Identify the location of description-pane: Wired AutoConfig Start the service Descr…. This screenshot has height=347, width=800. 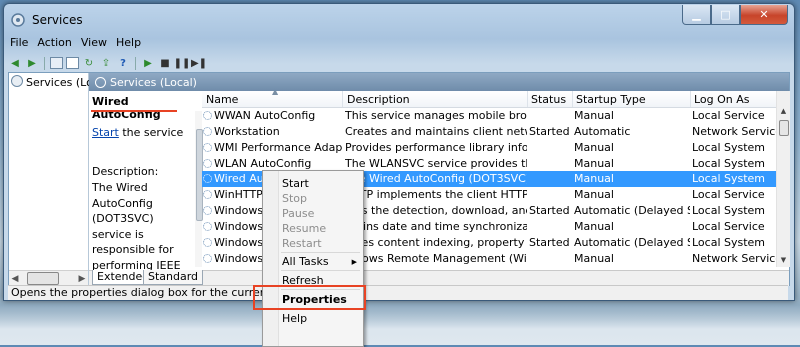
(142, 180).